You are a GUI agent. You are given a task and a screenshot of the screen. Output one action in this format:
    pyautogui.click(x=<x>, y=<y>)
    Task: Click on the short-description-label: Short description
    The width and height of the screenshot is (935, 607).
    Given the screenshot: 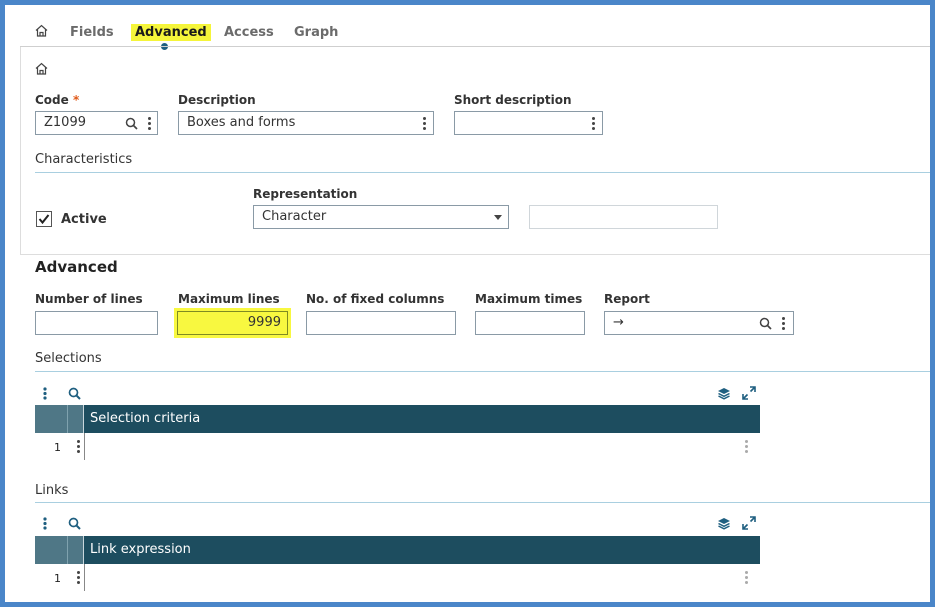 What is the action you would take?
    pyautogui.click(x=513, y=100)
    